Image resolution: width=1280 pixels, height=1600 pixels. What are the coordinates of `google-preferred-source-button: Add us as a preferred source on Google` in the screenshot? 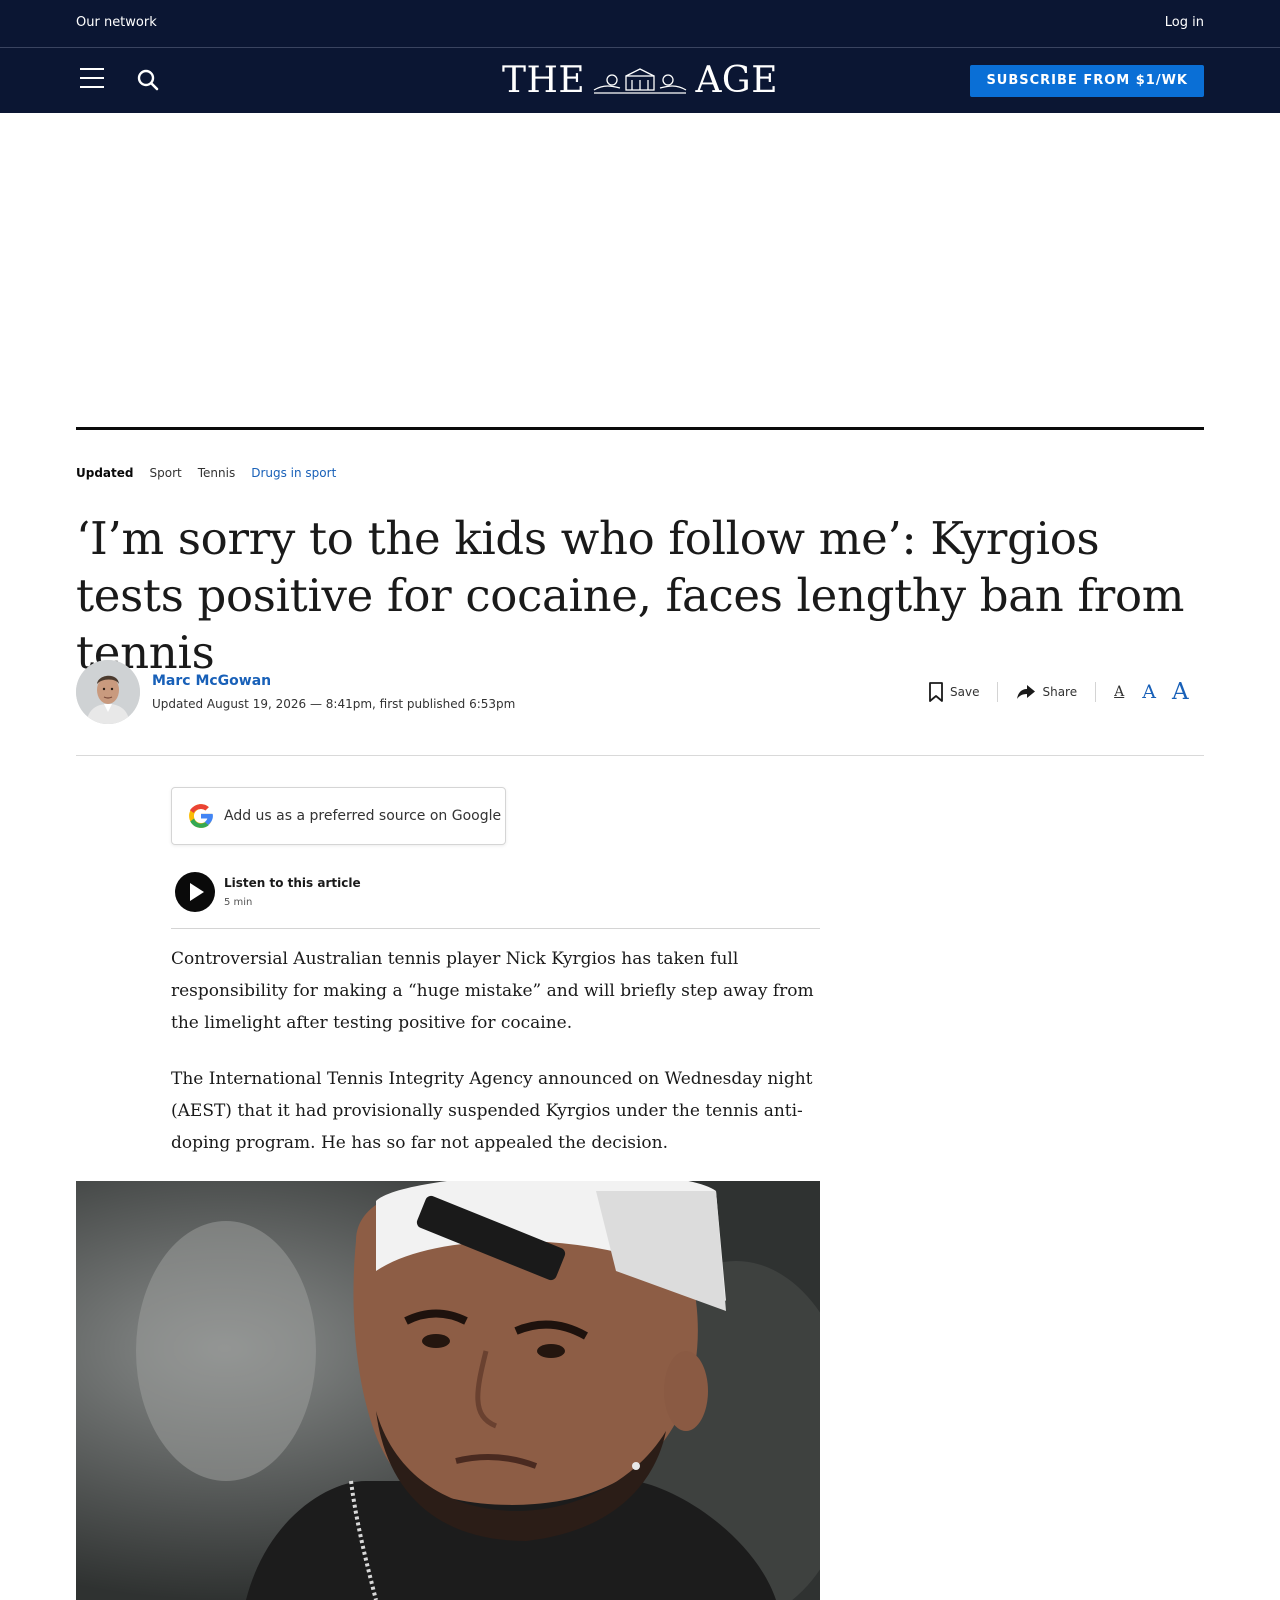 It's located at (338, 816).